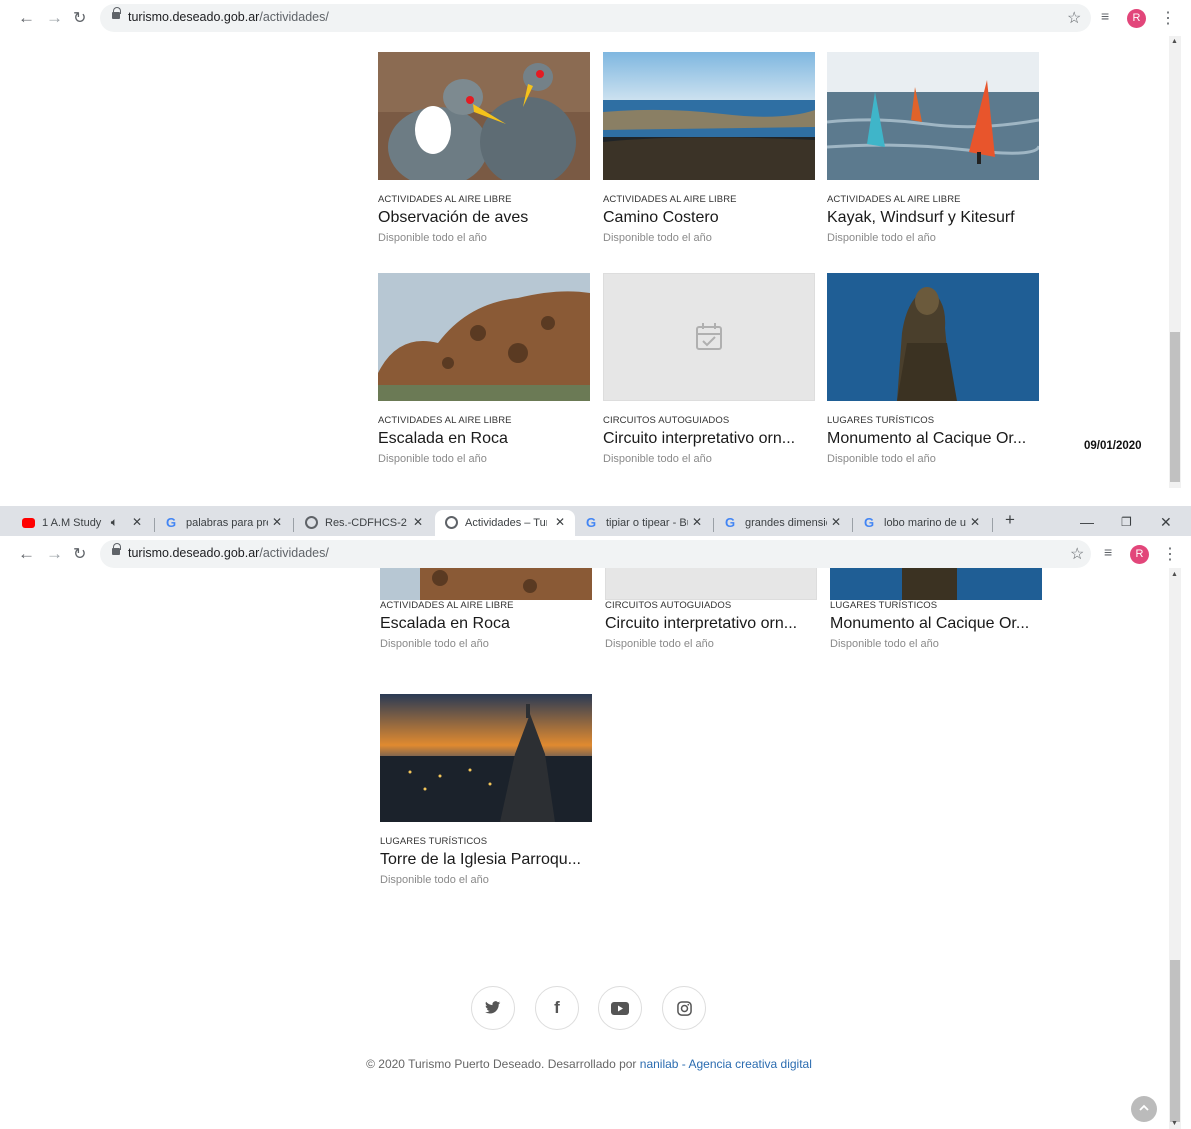  What do you see at coordinates (1087, 522) in the screenshot?
I see `minimize-icon: —` at bounding box center [1087, 522].